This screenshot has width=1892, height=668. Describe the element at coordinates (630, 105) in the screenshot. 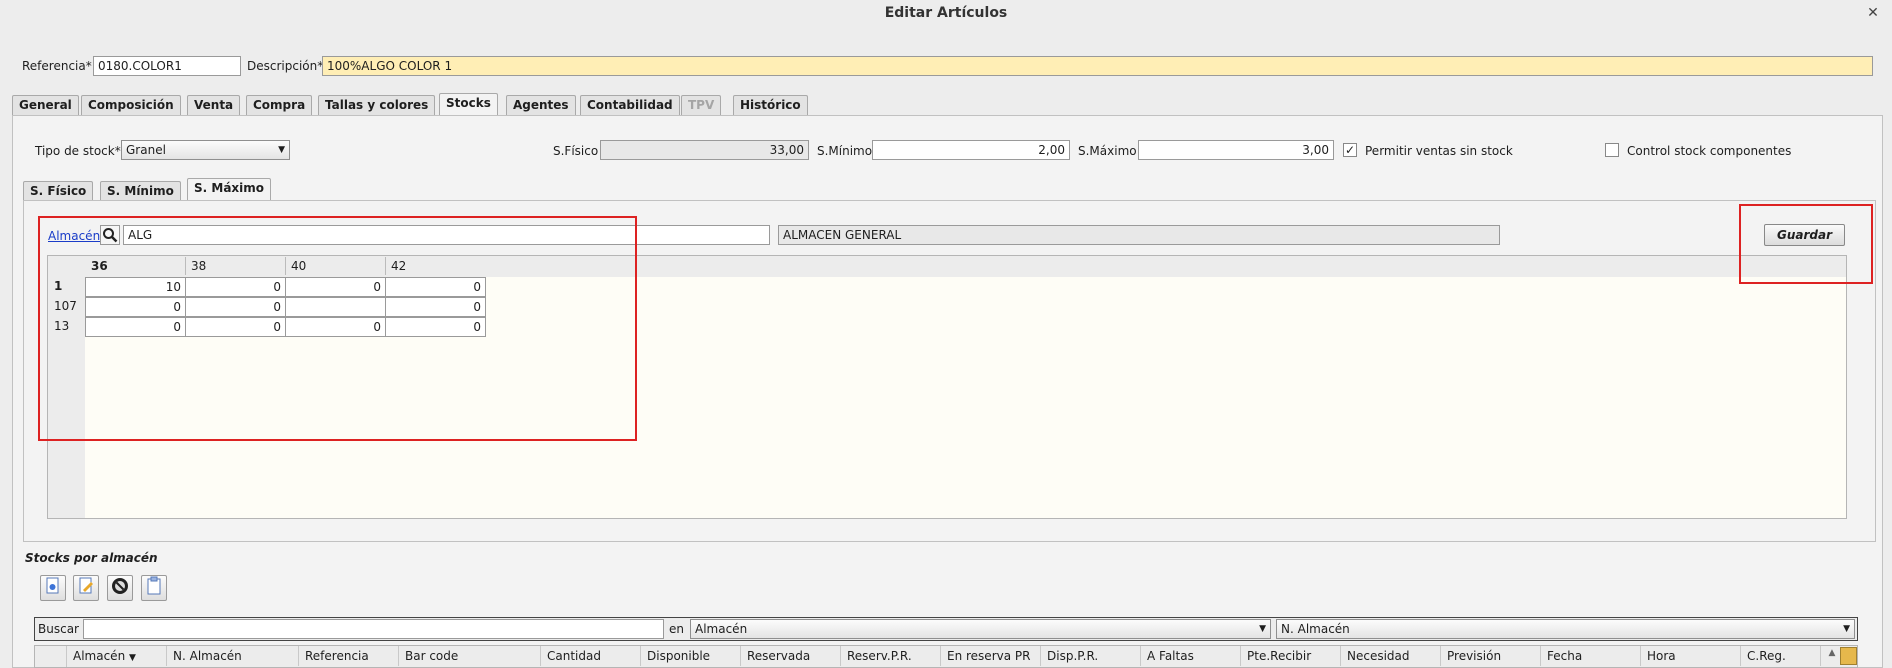

I see `tab-contabilidad: Contabilidad` at that location.